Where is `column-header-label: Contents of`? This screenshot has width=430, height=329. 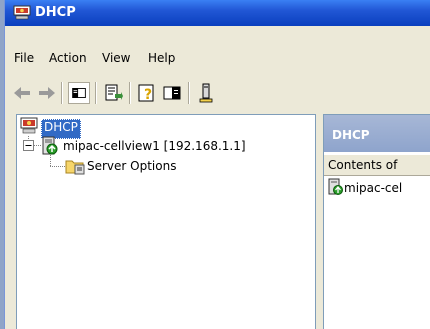
column-header-label: Contents of is located at coordinates (363, 165).